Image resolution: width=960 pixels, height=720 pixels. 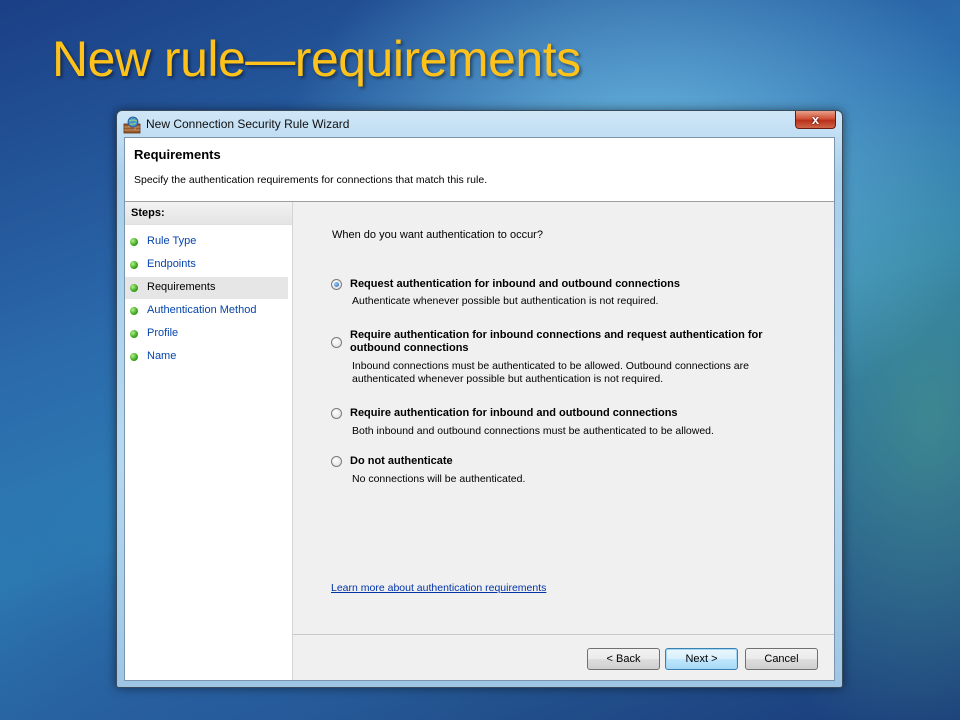 I want to click on radio-require-both, so click(x=336, y=413).